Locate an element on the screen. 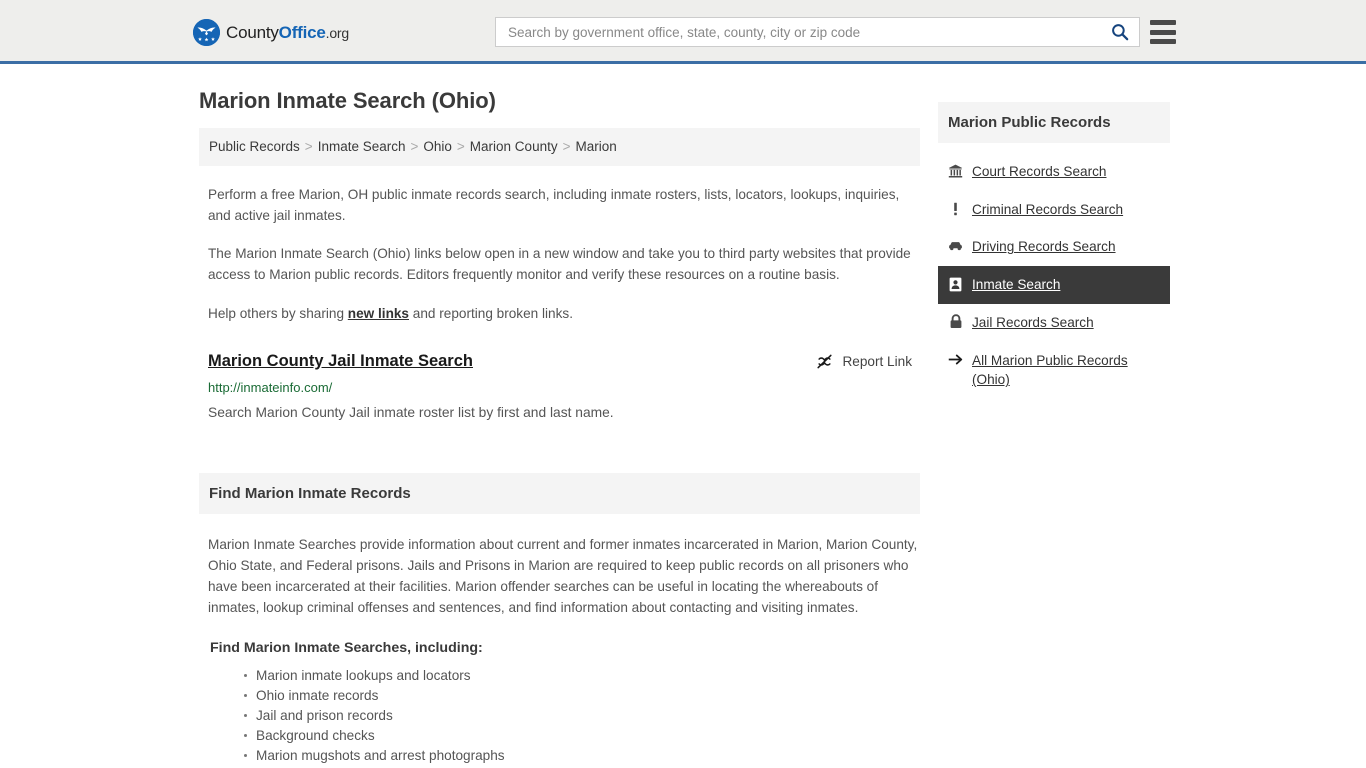  new-links-link: new links is located at coordinates (378, 313).